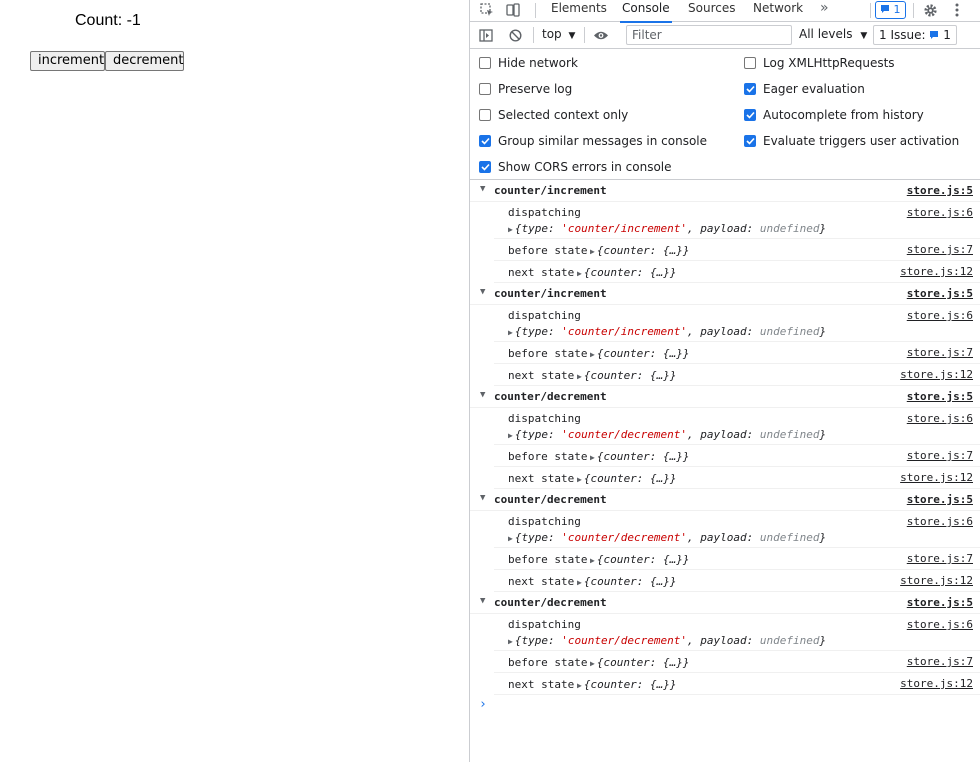 The image size is (980, 762). Describe the element at coordinates (804, 89) in the screenshot. I see `setting-right-1: Eager evaluation` at that location.